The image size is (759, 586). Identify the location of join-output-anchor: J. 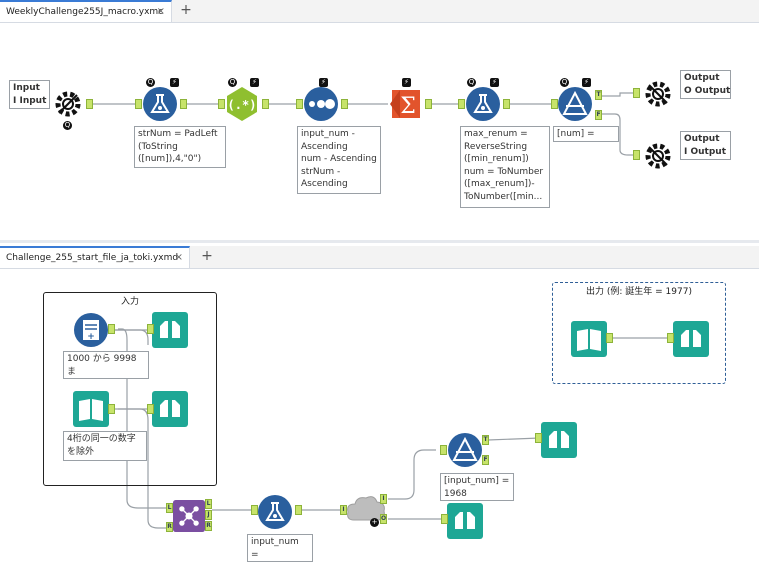
(208, 515).